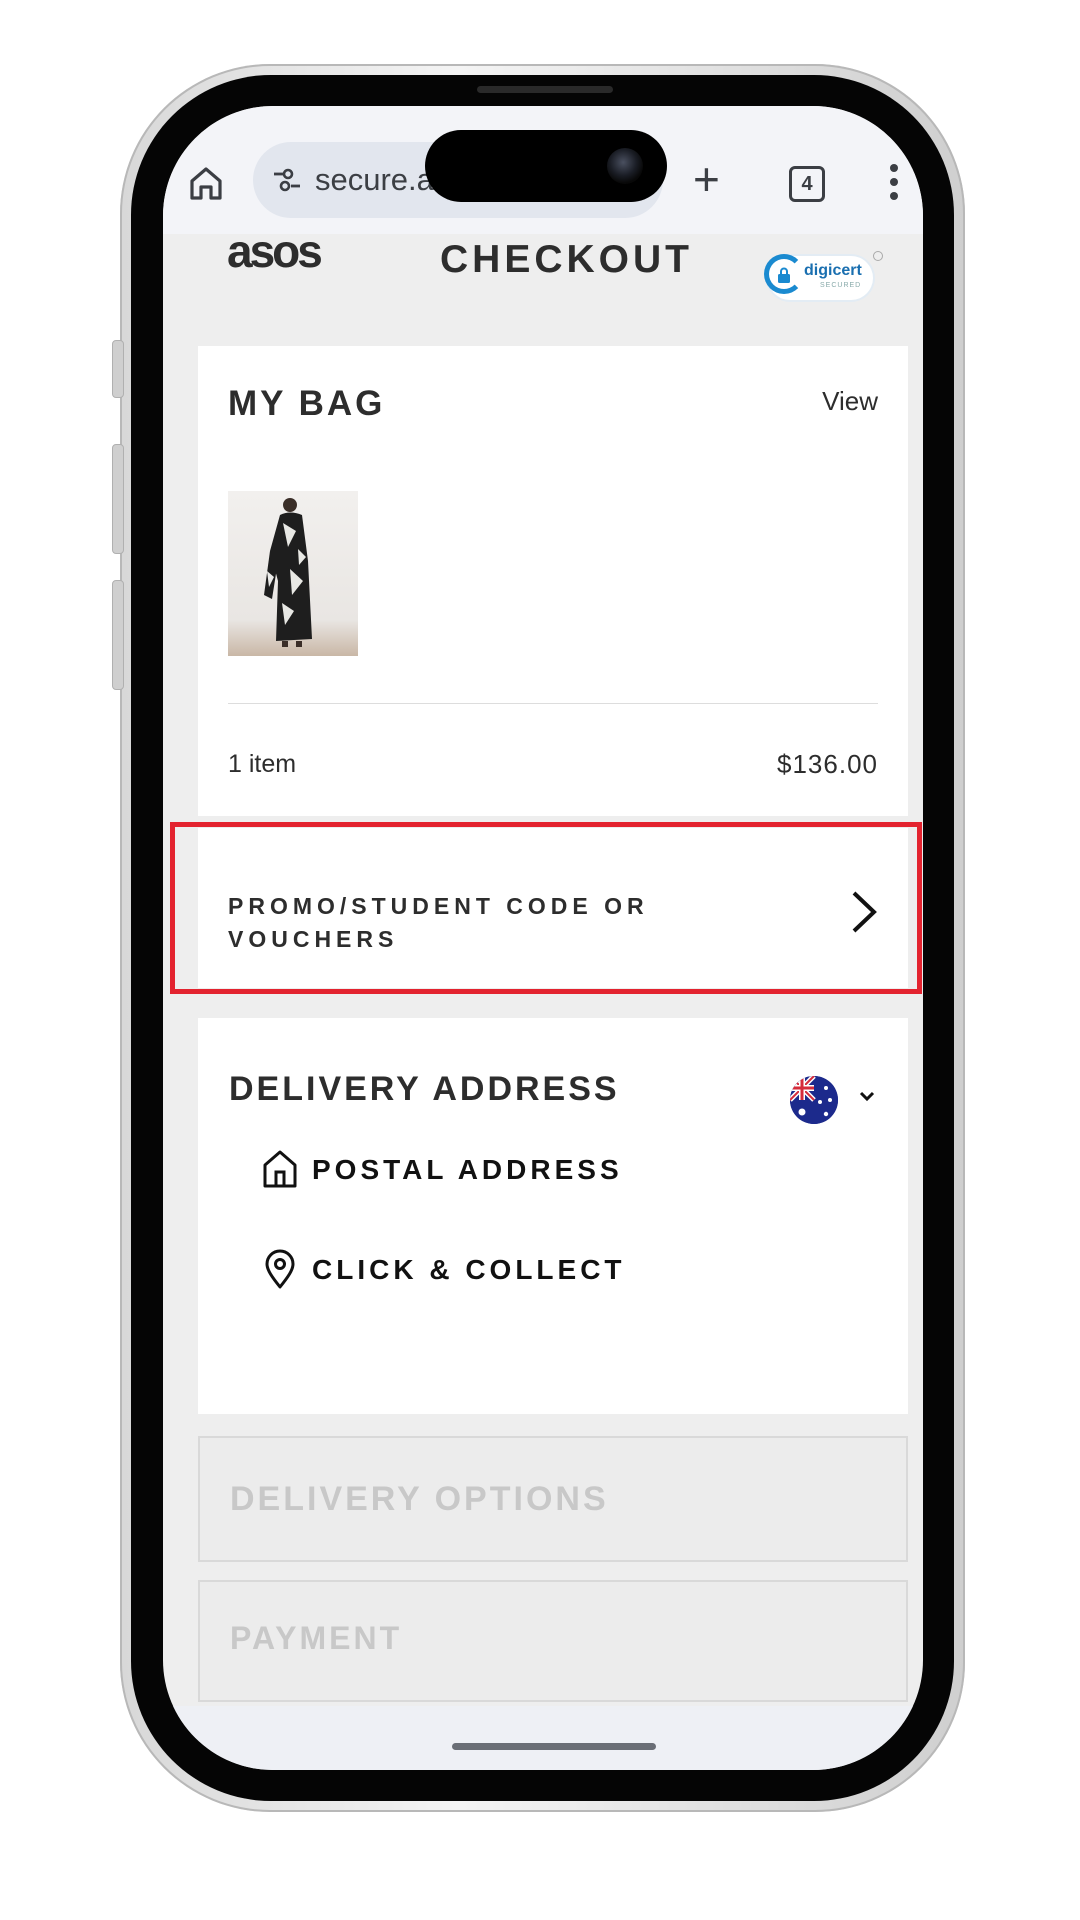 This screenshot has width=1080, height=1920. I want to click on digicert-secured-label: SECURED, so click(841, 285).